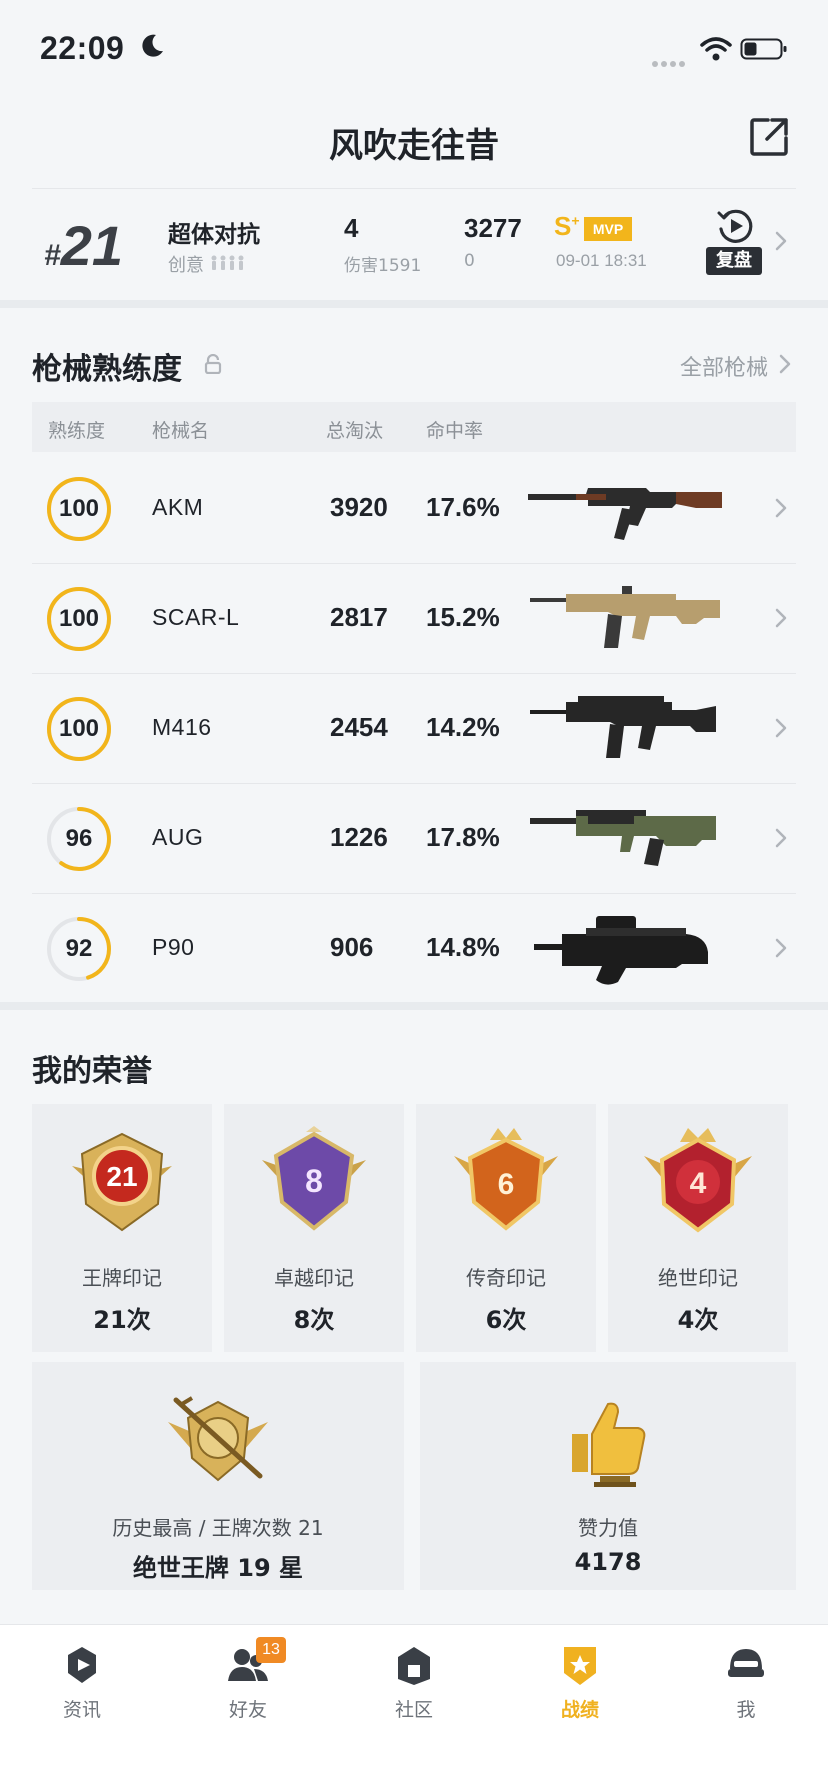 The height and width of the screenshot is (1792, 828). Describe the element at coordinates (196, 617) in the screenshot. I see `weapon-name: SCAR-L` at that location.